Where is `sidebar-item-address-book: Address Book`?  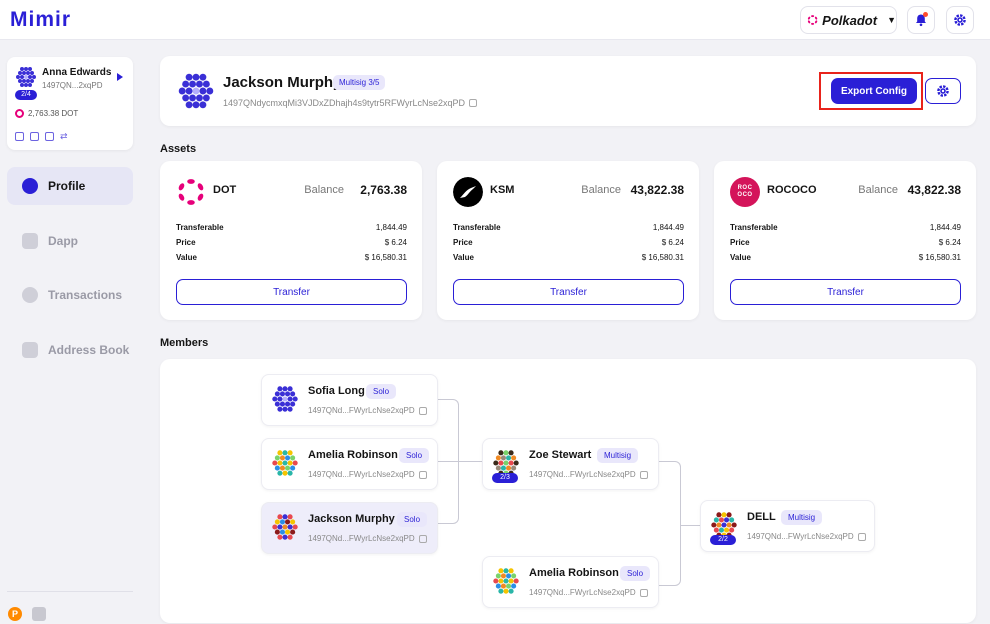
sidebar-item-address-book: Address Book is located at coordinates (70, 350).